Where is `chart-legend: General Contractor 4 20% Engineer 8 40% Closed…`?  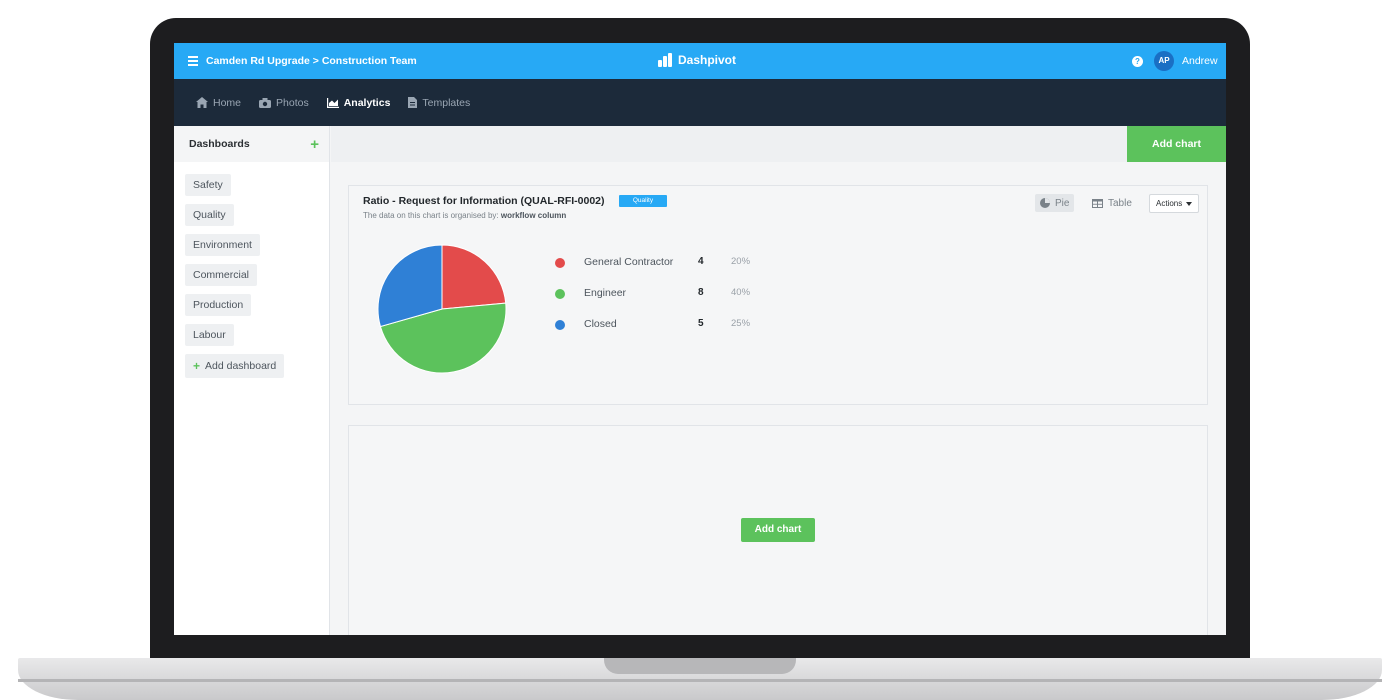
chart-legend: General Contractor 4 20% Engineer 8 40% Closed… is located at coordinates (705, 302).